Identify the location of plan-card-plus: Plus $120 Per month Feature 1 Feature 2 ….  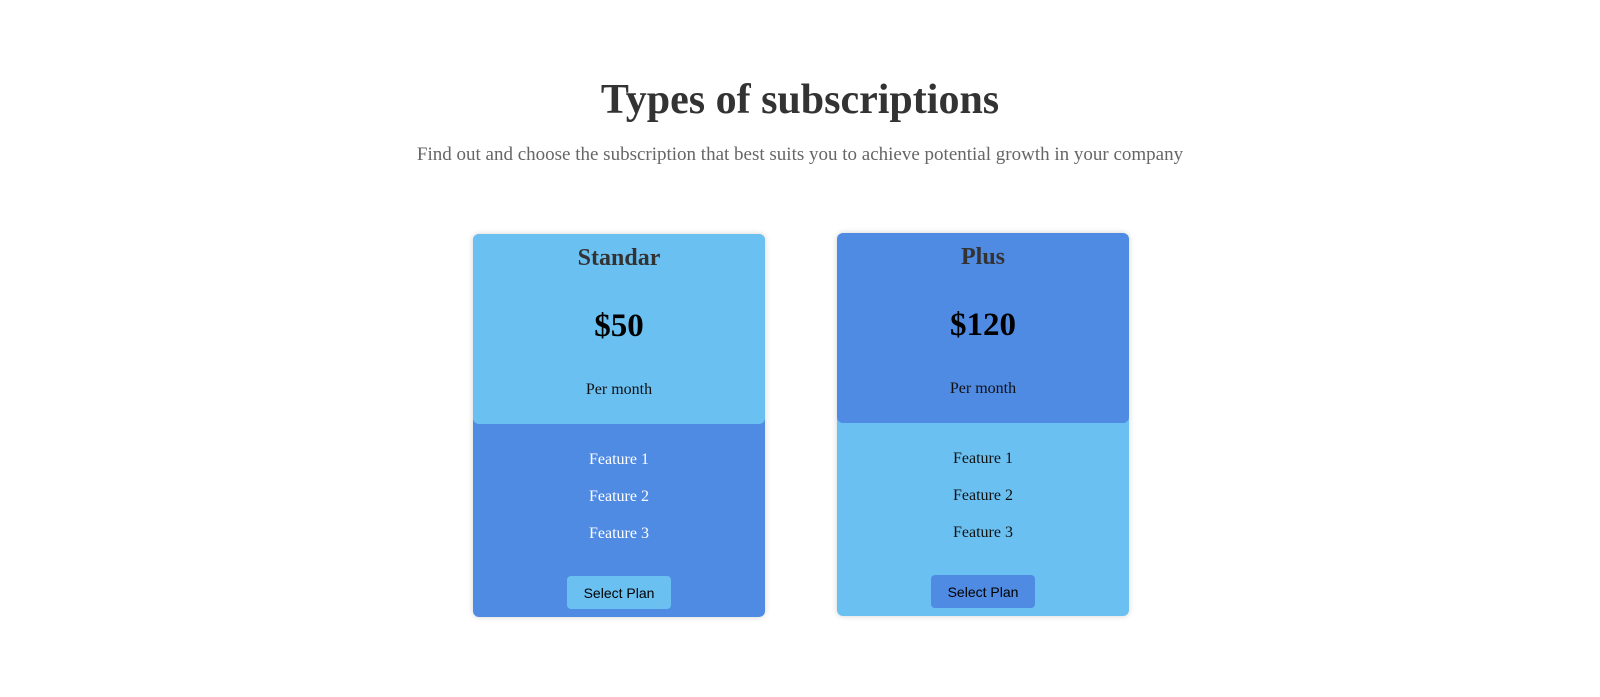
(983, 424).